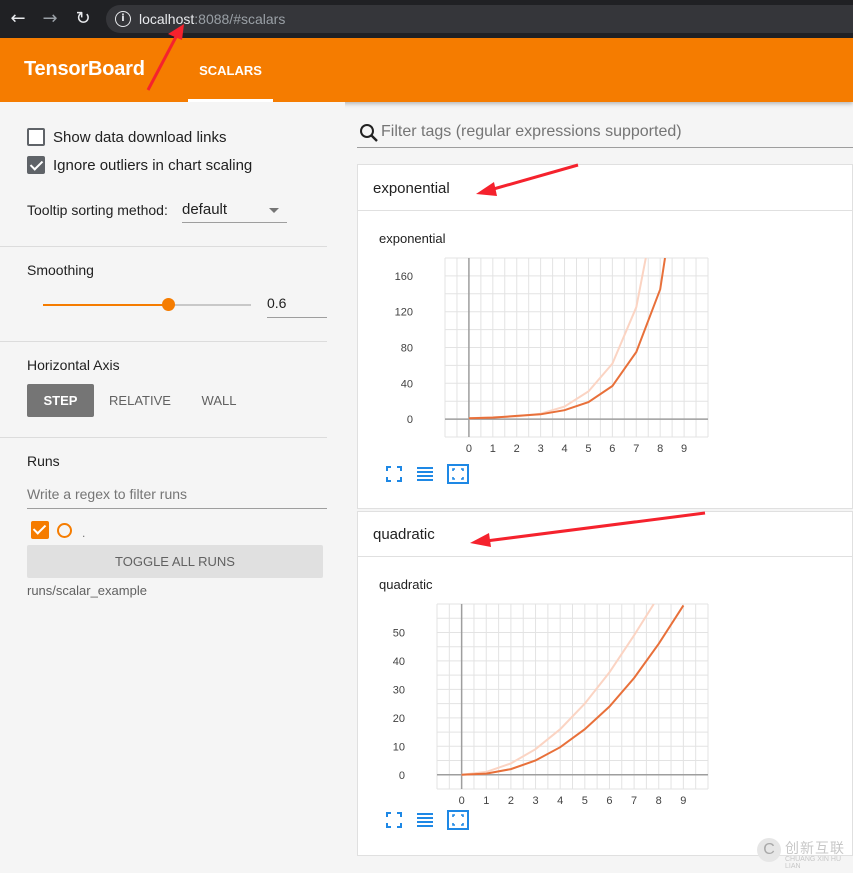 The width and height of the screenshot is (853, 873). What do you see at coordinates (105, 305) in the screenshot?
I see `smoothing-slider-fill` at bounding box center [105, 305].